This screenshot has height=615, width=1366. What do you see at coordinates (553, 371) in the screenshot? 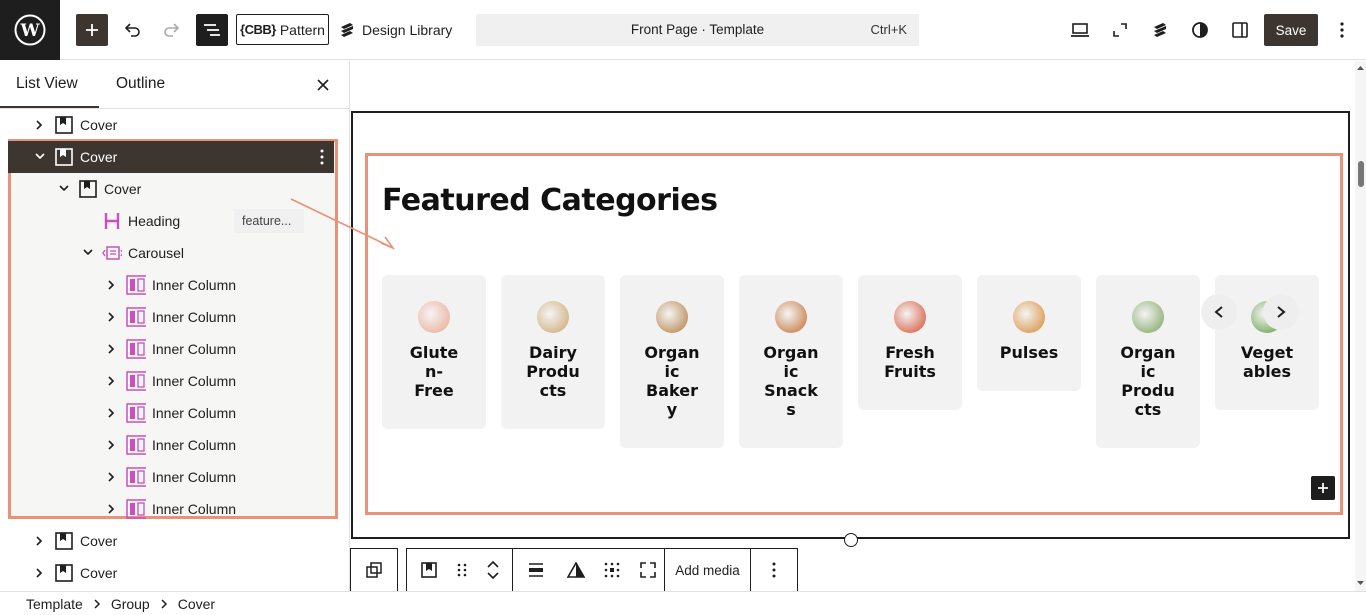
I see `category-name: Dairy Produ cts` at bounding box center [553, 371].